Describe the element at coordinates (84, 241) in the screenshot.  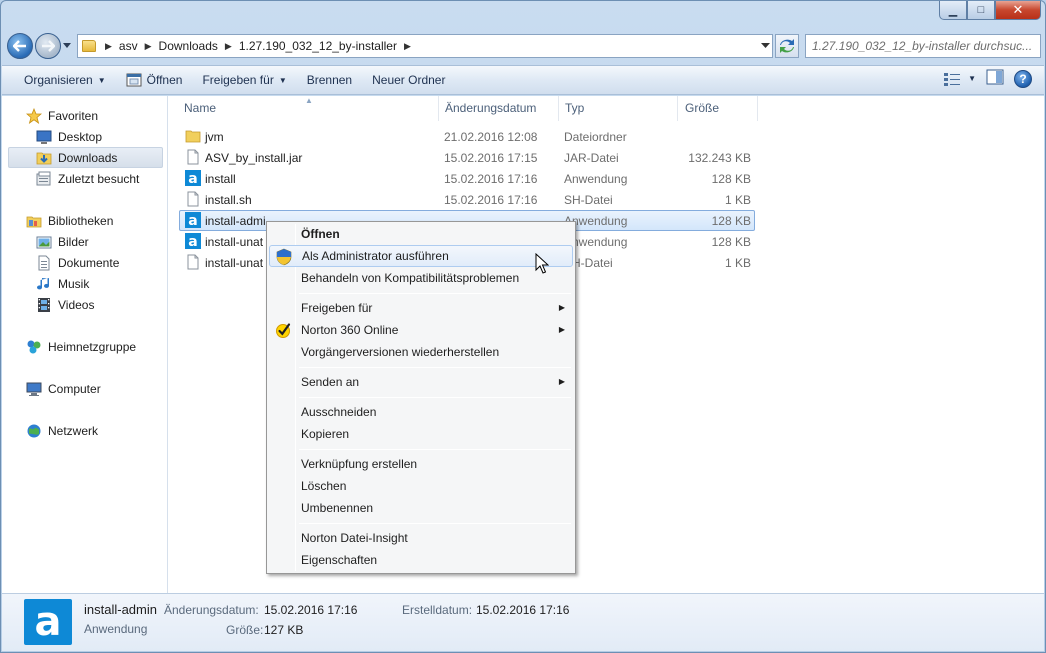
I see `nav-pictures: Bilder` at that location.